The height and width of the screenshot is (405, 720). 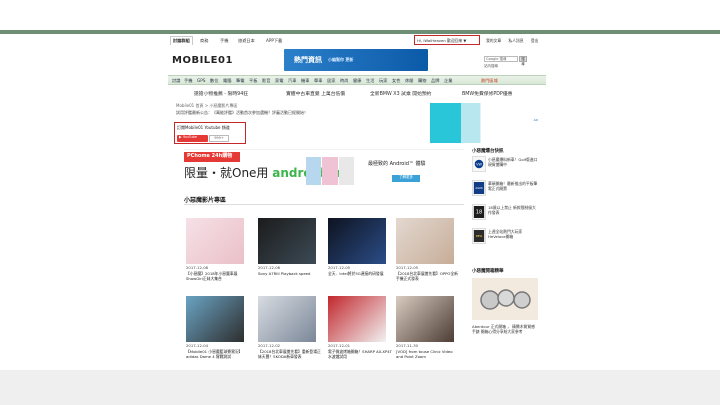 What do you see at coordinates (447, 40) in the screenshot?
I see `user-menu: Hi, iWaiHeaven 歡迎回來 ▼` at bounding box center [447, 40].